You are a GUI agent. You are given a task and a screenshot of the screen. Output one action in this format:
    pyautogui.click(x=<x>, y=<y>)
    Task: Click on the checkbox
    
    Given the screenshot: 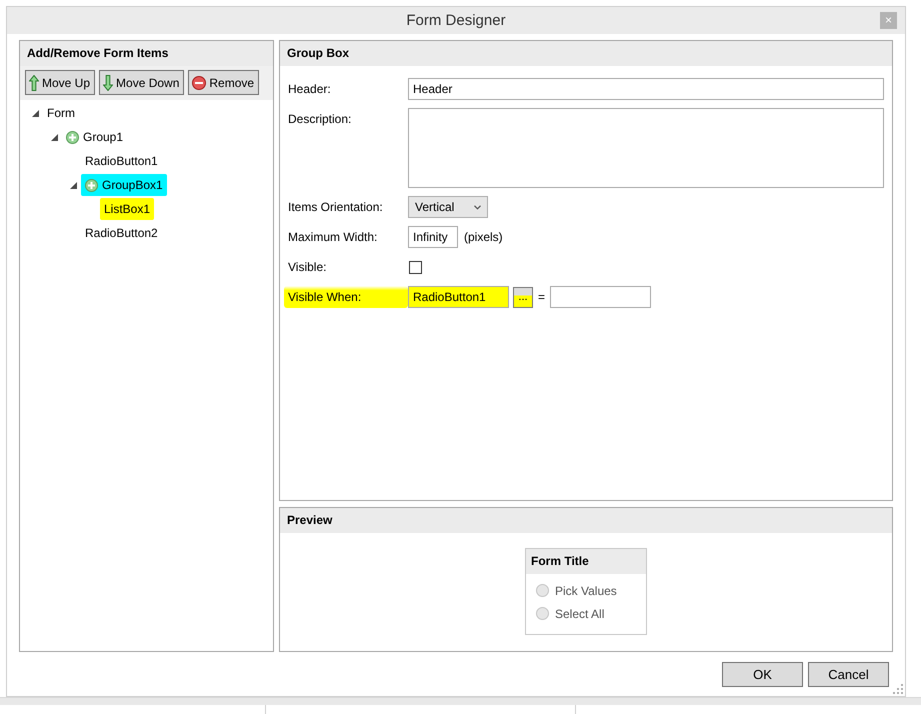 What is the action you would take?
    pyautogui.click(x=415, y=267)
    